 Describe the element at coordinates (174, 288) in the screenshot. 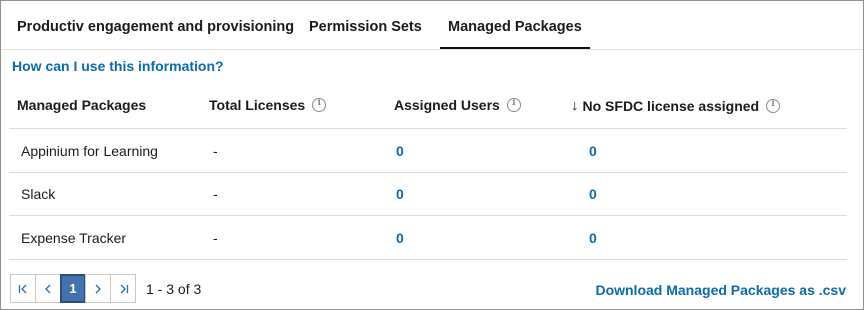

I see `page-range-text: 1 - 3 of 3` at that location.